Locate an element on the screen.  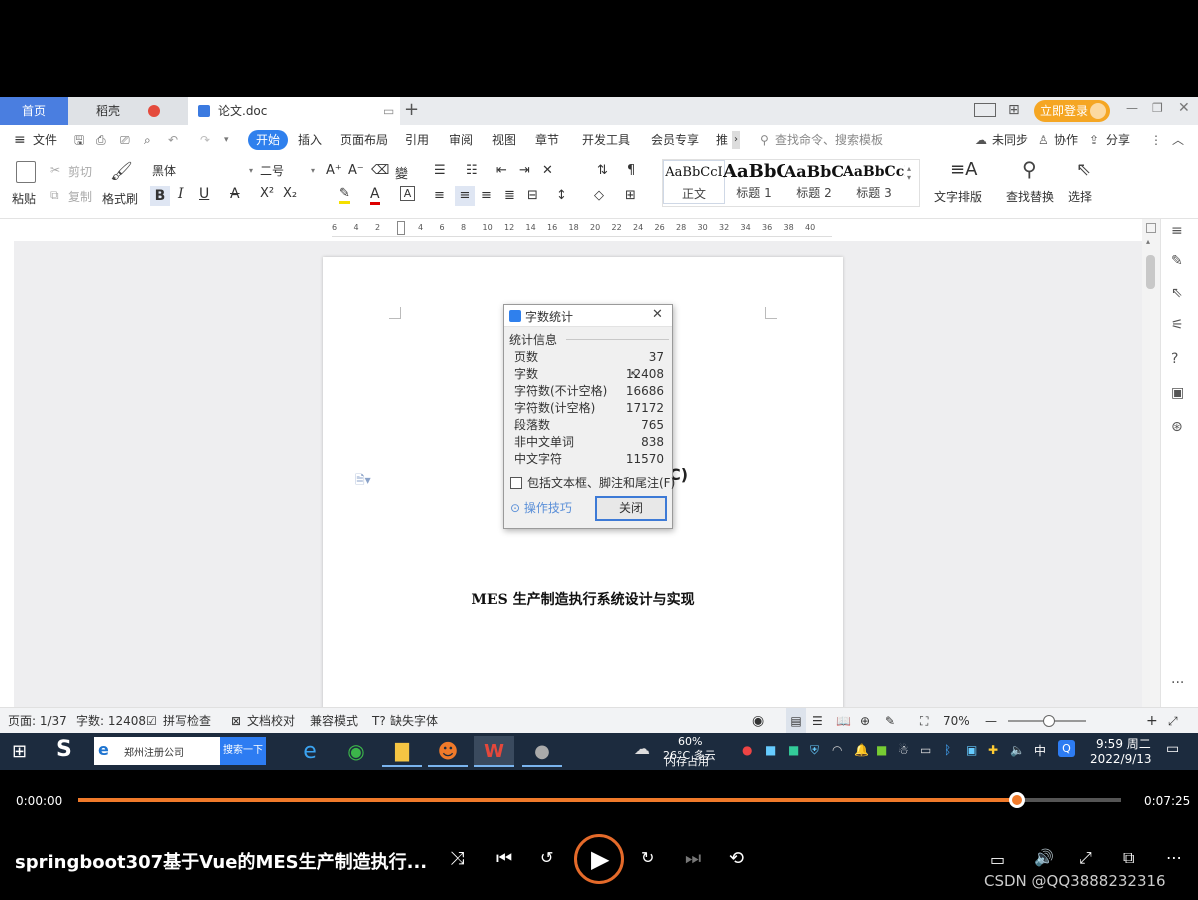
italic-icon: I is located at coordinates (181, 194).